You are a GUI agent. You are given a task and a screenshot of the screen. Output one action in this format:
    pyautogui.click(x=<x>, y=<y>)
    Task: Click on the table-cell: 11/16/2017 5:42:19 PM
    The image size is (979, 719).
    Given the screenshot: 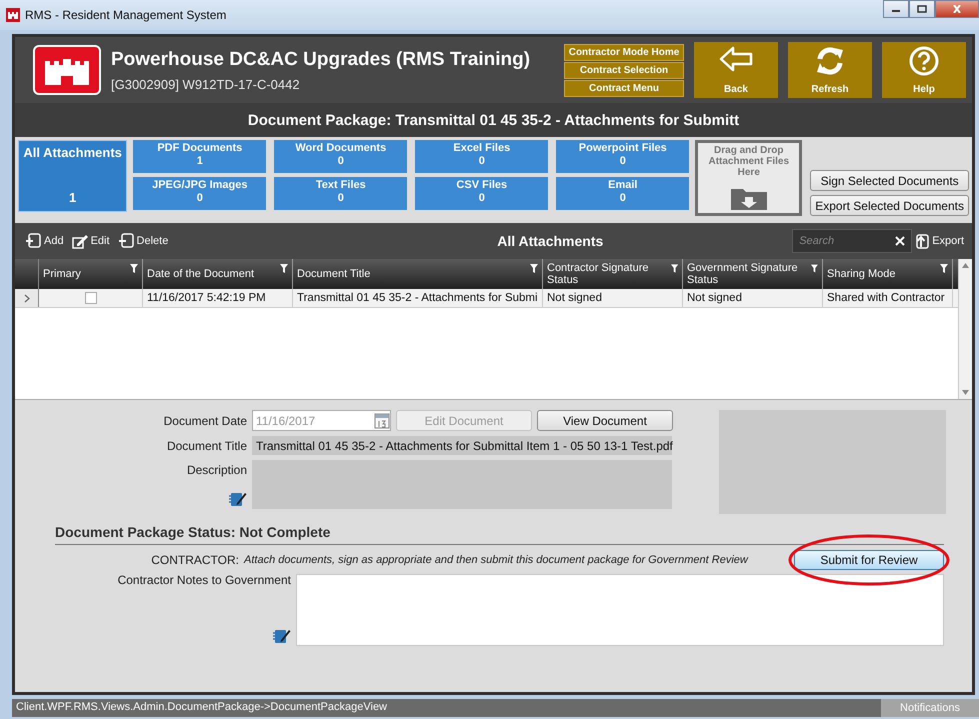 What is the action you would take?
    pyautogui.click(x=218, y=298)
    